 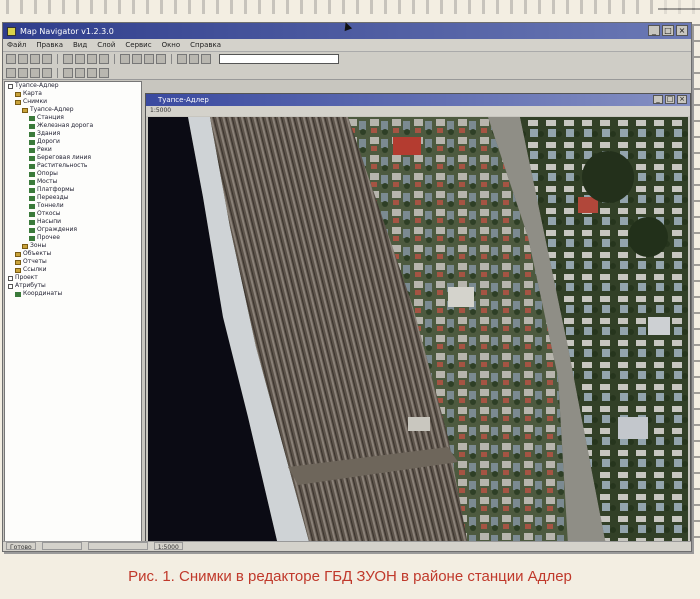 What do you see at coordinates (73, 294) in the screenshot?
I see `tree-item: Координаты` at bounding box center [73, 294].